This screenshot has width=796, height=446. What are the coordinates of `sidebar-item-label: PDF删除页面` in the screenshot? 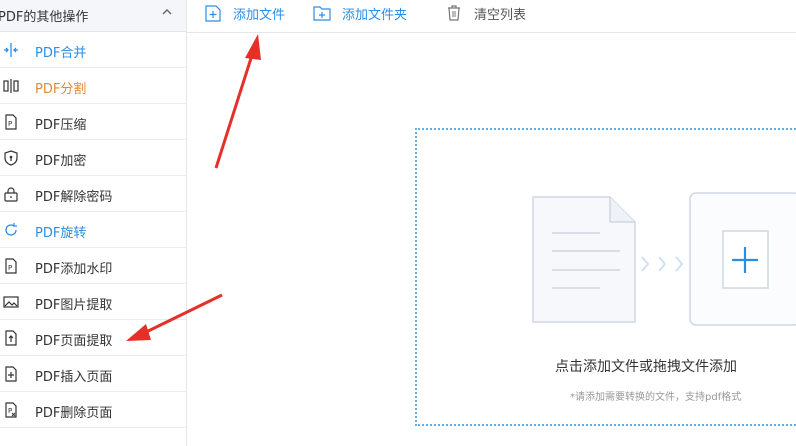 It's located at (74, 413).